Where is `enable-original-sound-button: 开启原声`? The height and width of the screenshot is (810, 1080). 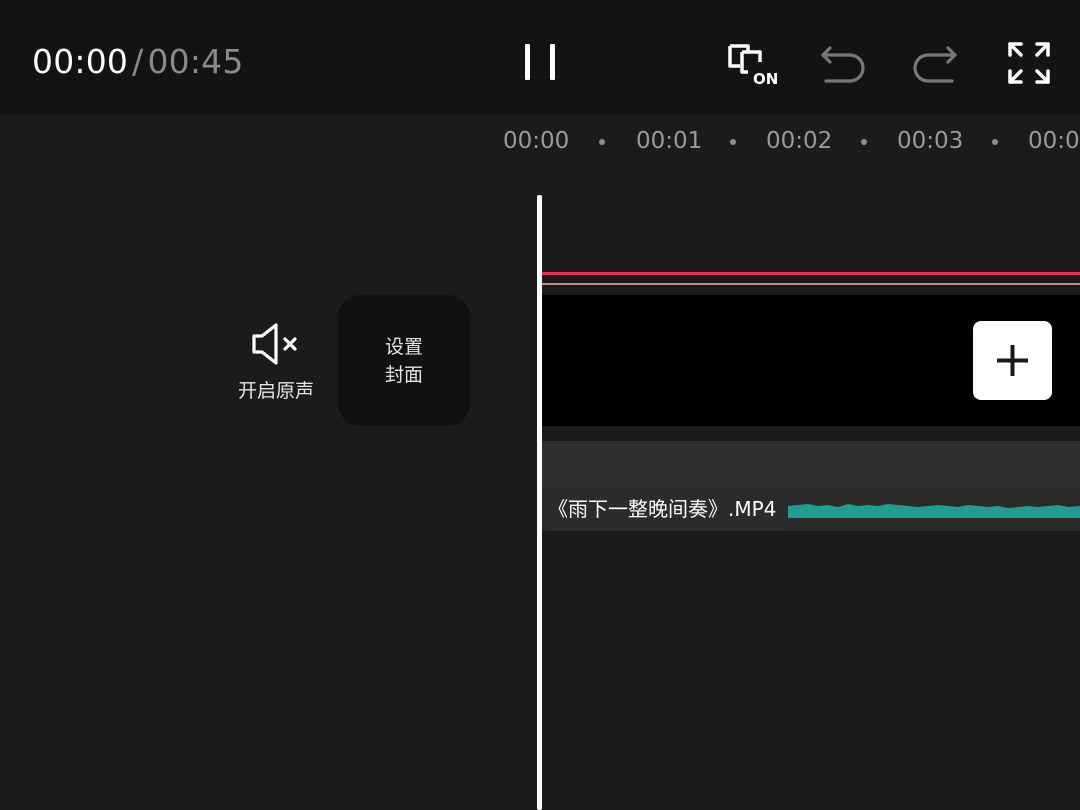
enable-original-sound-button: 开启原声 is located at coordinates (276, 363).